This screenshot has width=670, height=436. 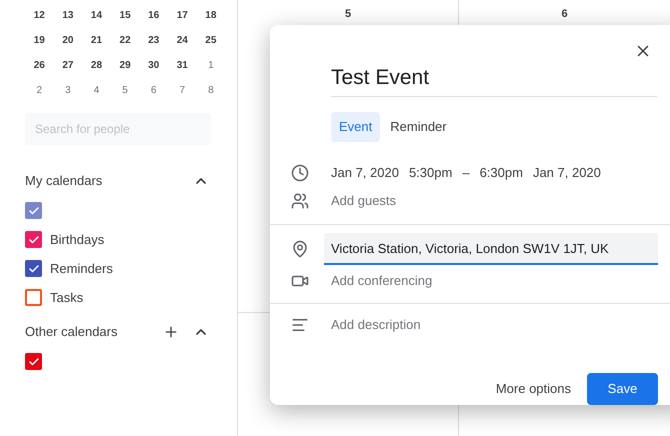 What do you see at coordinates (68, 65) in the screenshot?
I see `calendar-day: 27` at bounding box center [68, 65].